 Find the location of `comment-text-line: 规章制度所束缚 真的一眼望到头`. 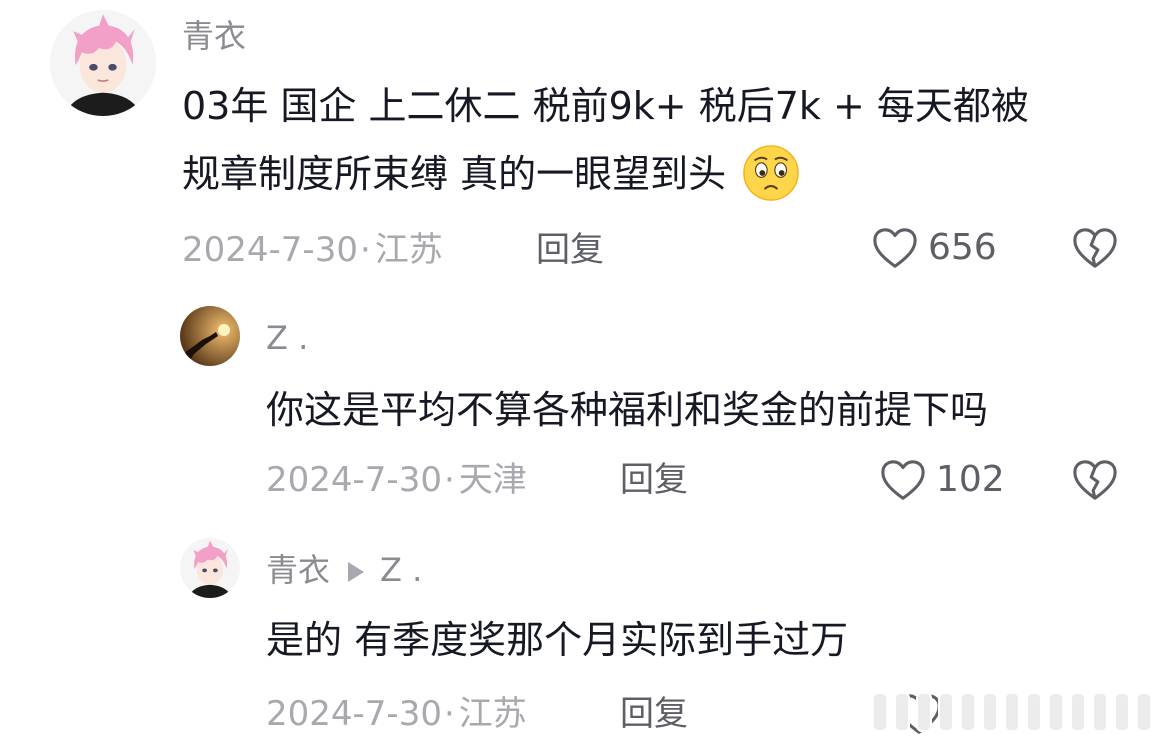

comment-text-line: 规章制度所束缚 真的一眼望到头 is located at coordinates (454, 174).